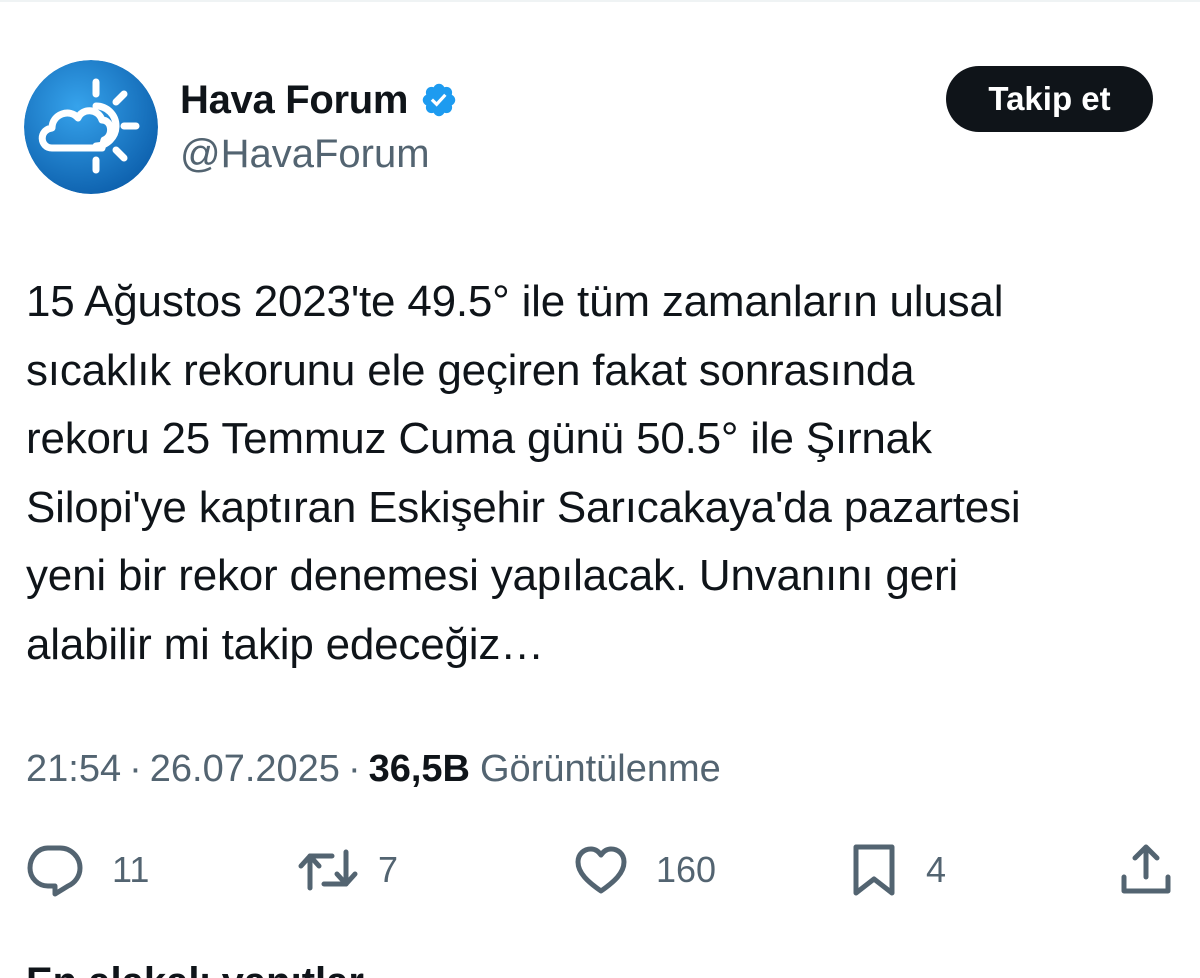 This screenshot has width=1200, height=978. What do you see at coordinates (388, 869) in the screenshot?
I see `repost-count: 7` at bounding box center [388, 869].